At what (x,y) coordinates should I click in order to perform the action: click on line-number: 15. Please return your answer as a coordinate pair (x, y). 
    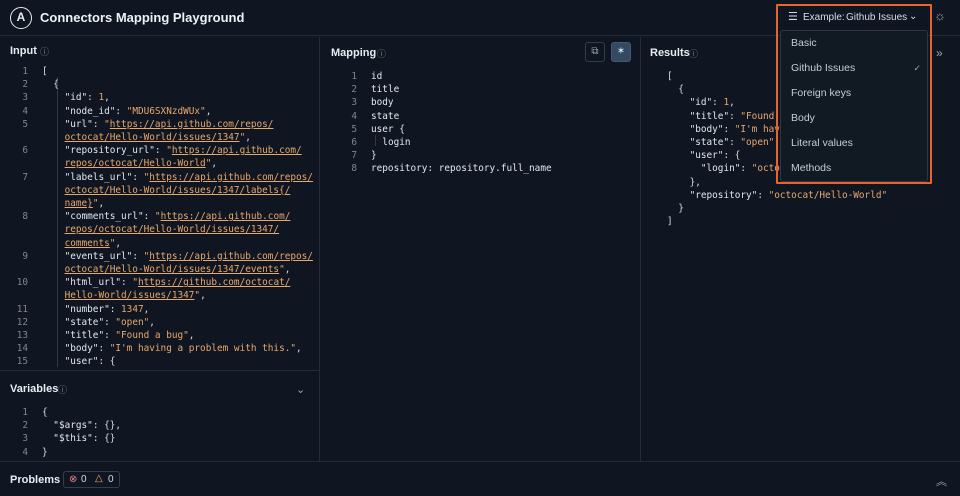
    Looking at the image, I should click on (22, 362).